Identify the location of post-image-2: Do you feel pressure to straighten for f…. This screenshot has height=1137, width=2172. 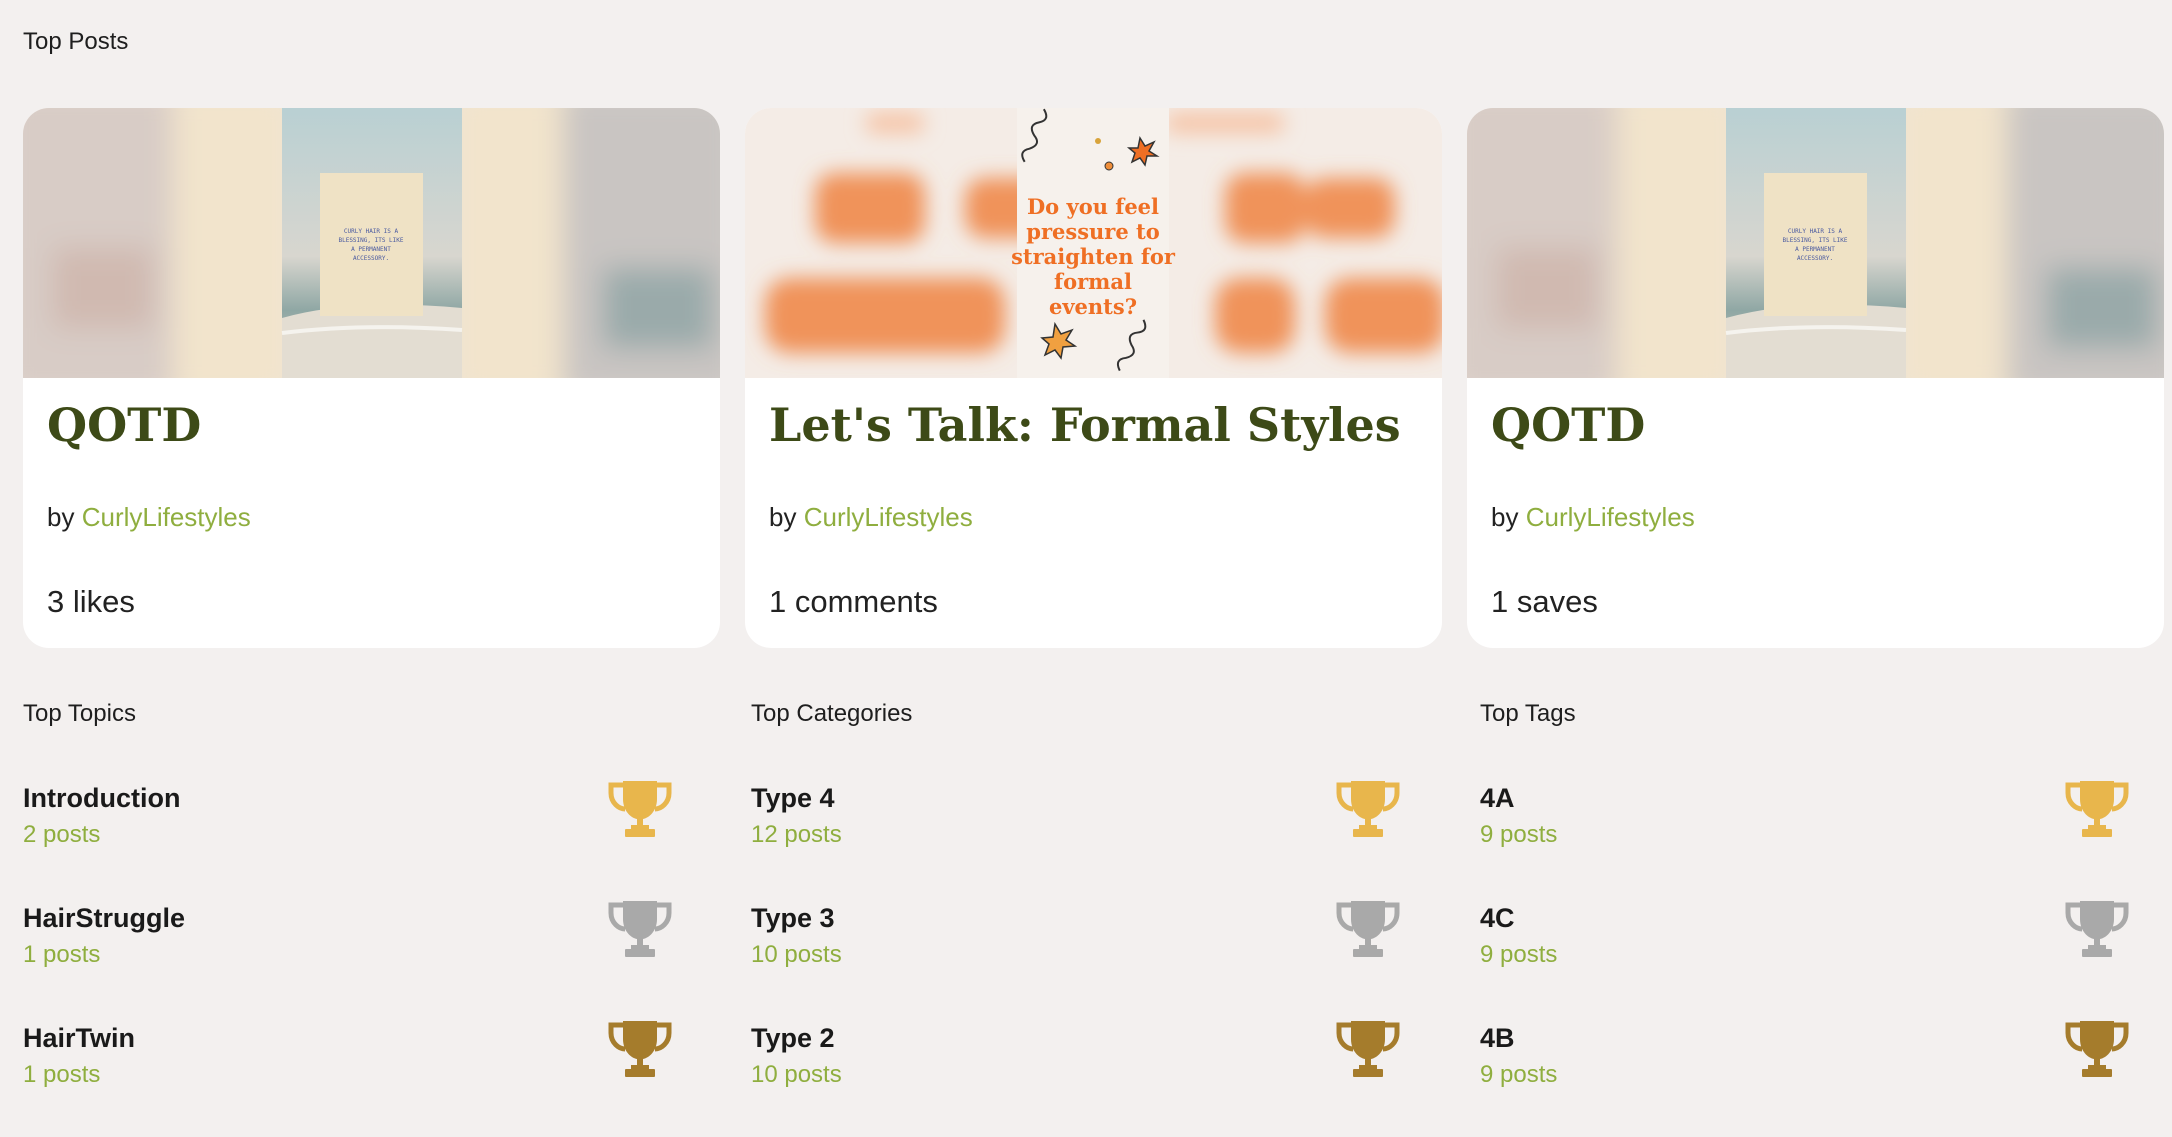
(1093, 243).